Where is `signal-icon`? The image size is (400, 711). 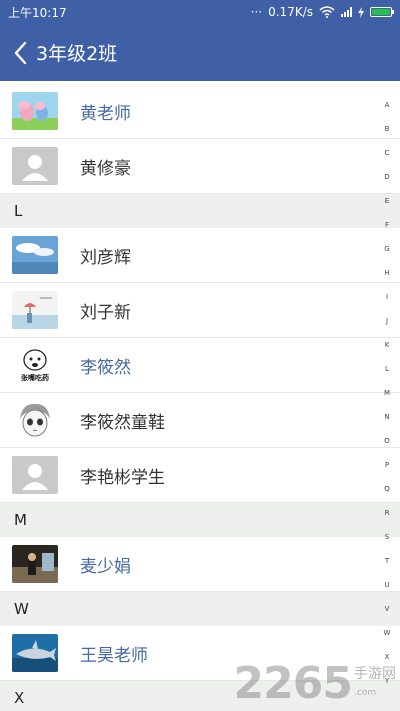
signal-icon is located at coordinates (346, 12).